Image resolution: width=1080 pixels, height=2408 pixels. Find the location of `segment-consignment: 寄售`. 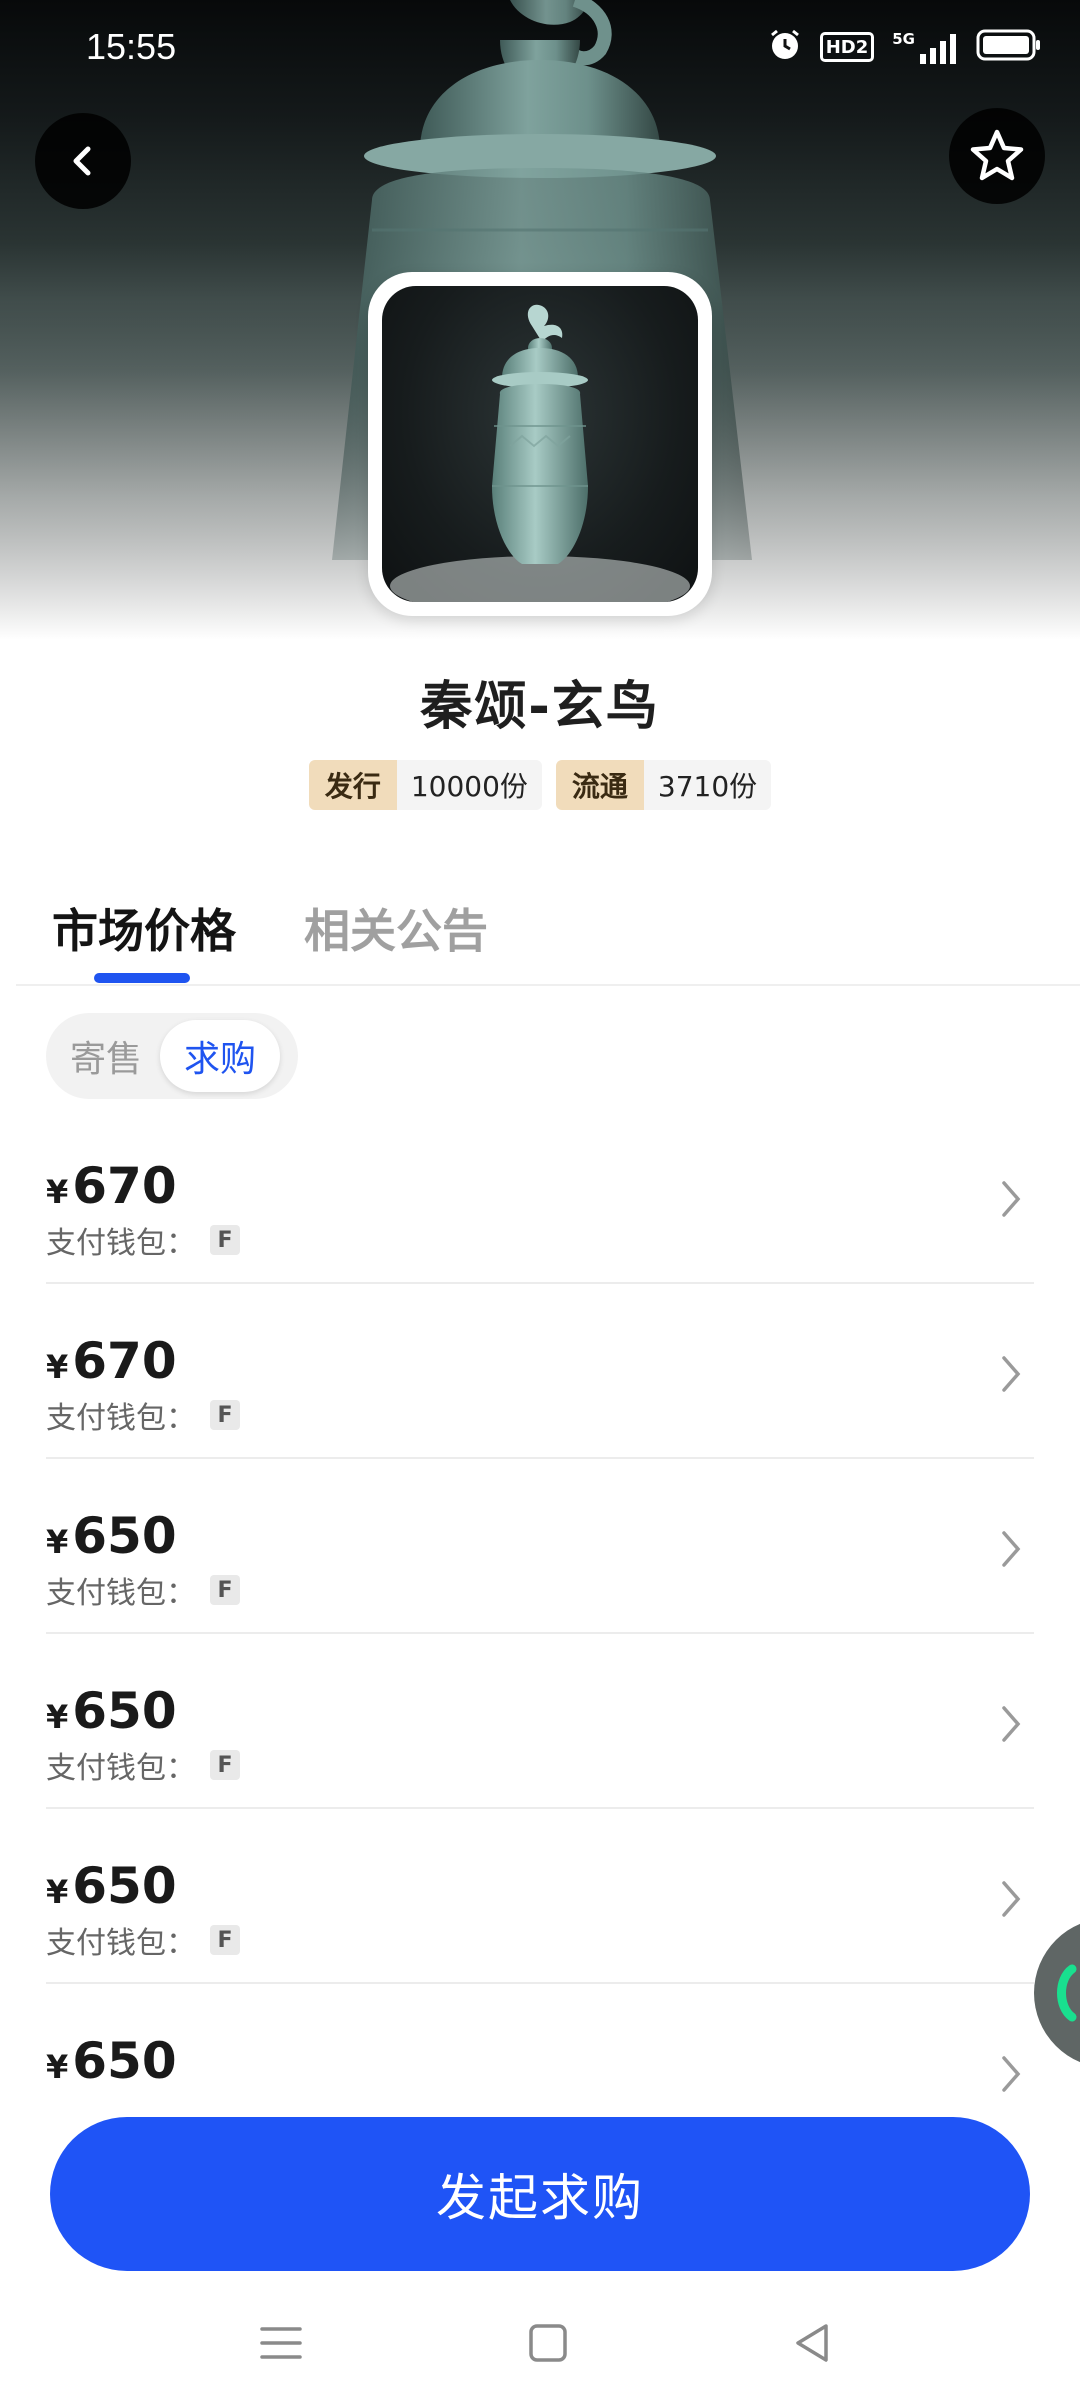

segment-consignment: 寄售 is located at coordinates (106, 1056).